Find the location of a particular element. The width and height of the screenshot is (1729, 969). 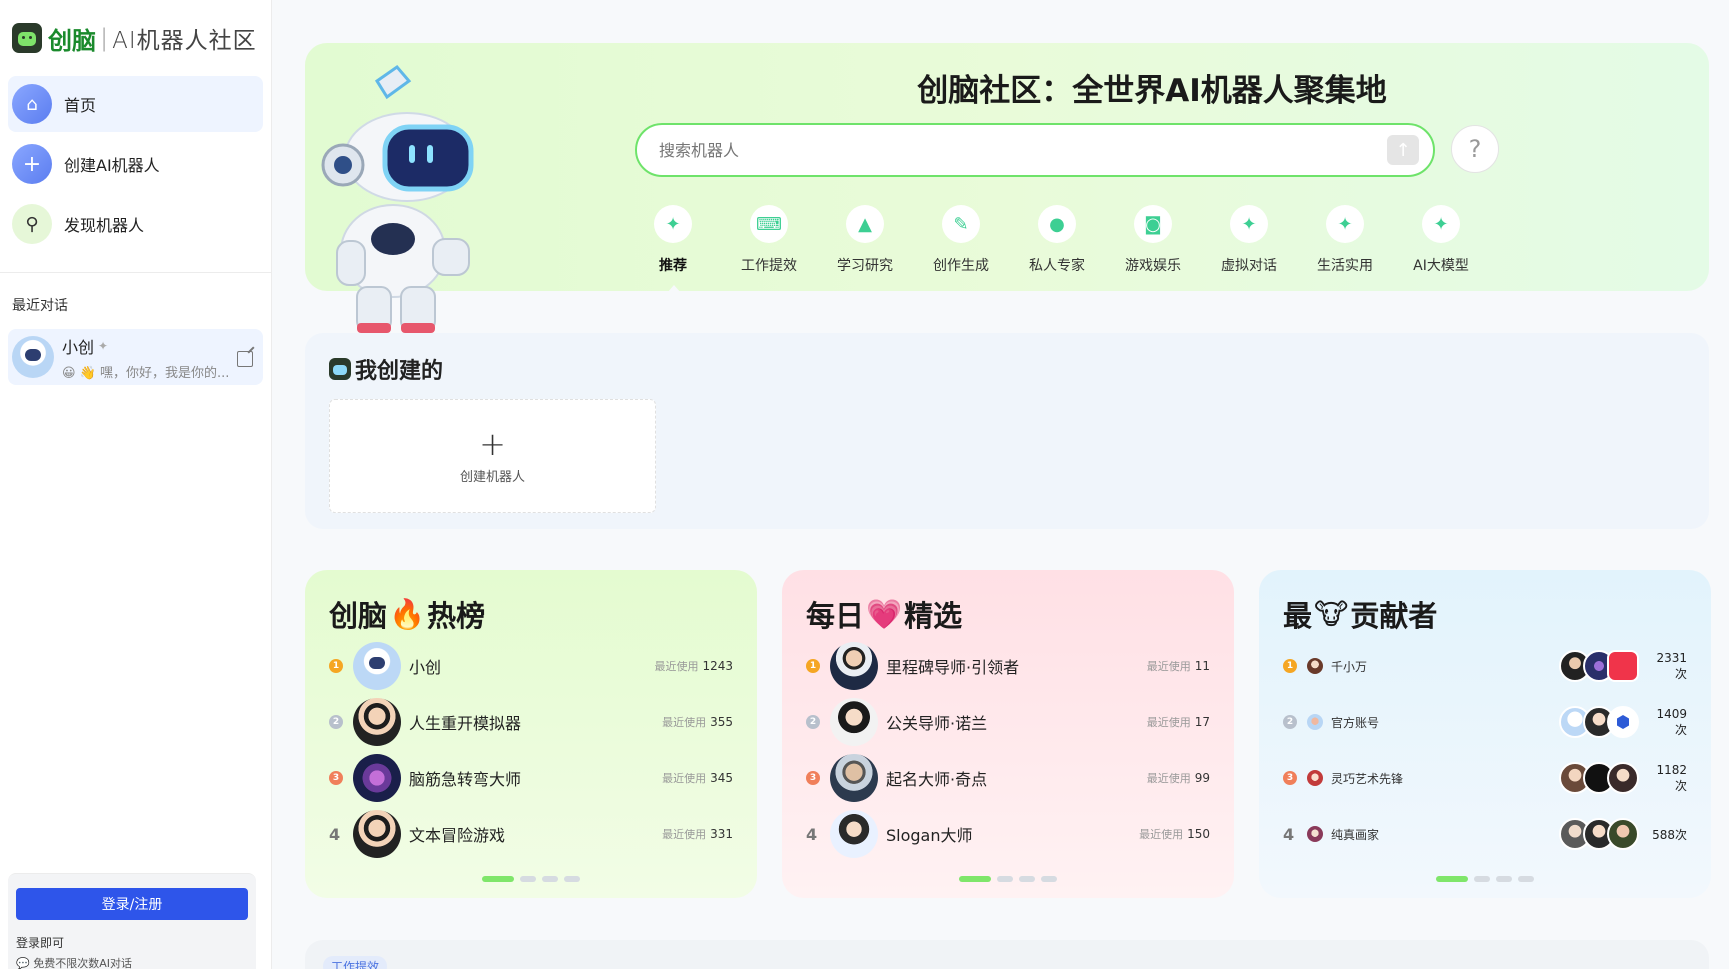

cow-icon: 🐮 is located at coordinates (1331, 614).